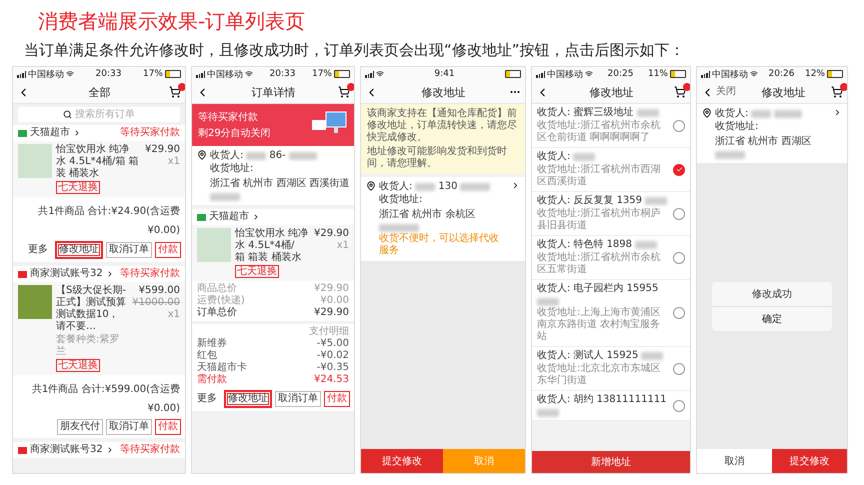 The height and width of the screenshot is (485, 864). I want to click on banner-title: 等待买家付款, so click(228, 117).